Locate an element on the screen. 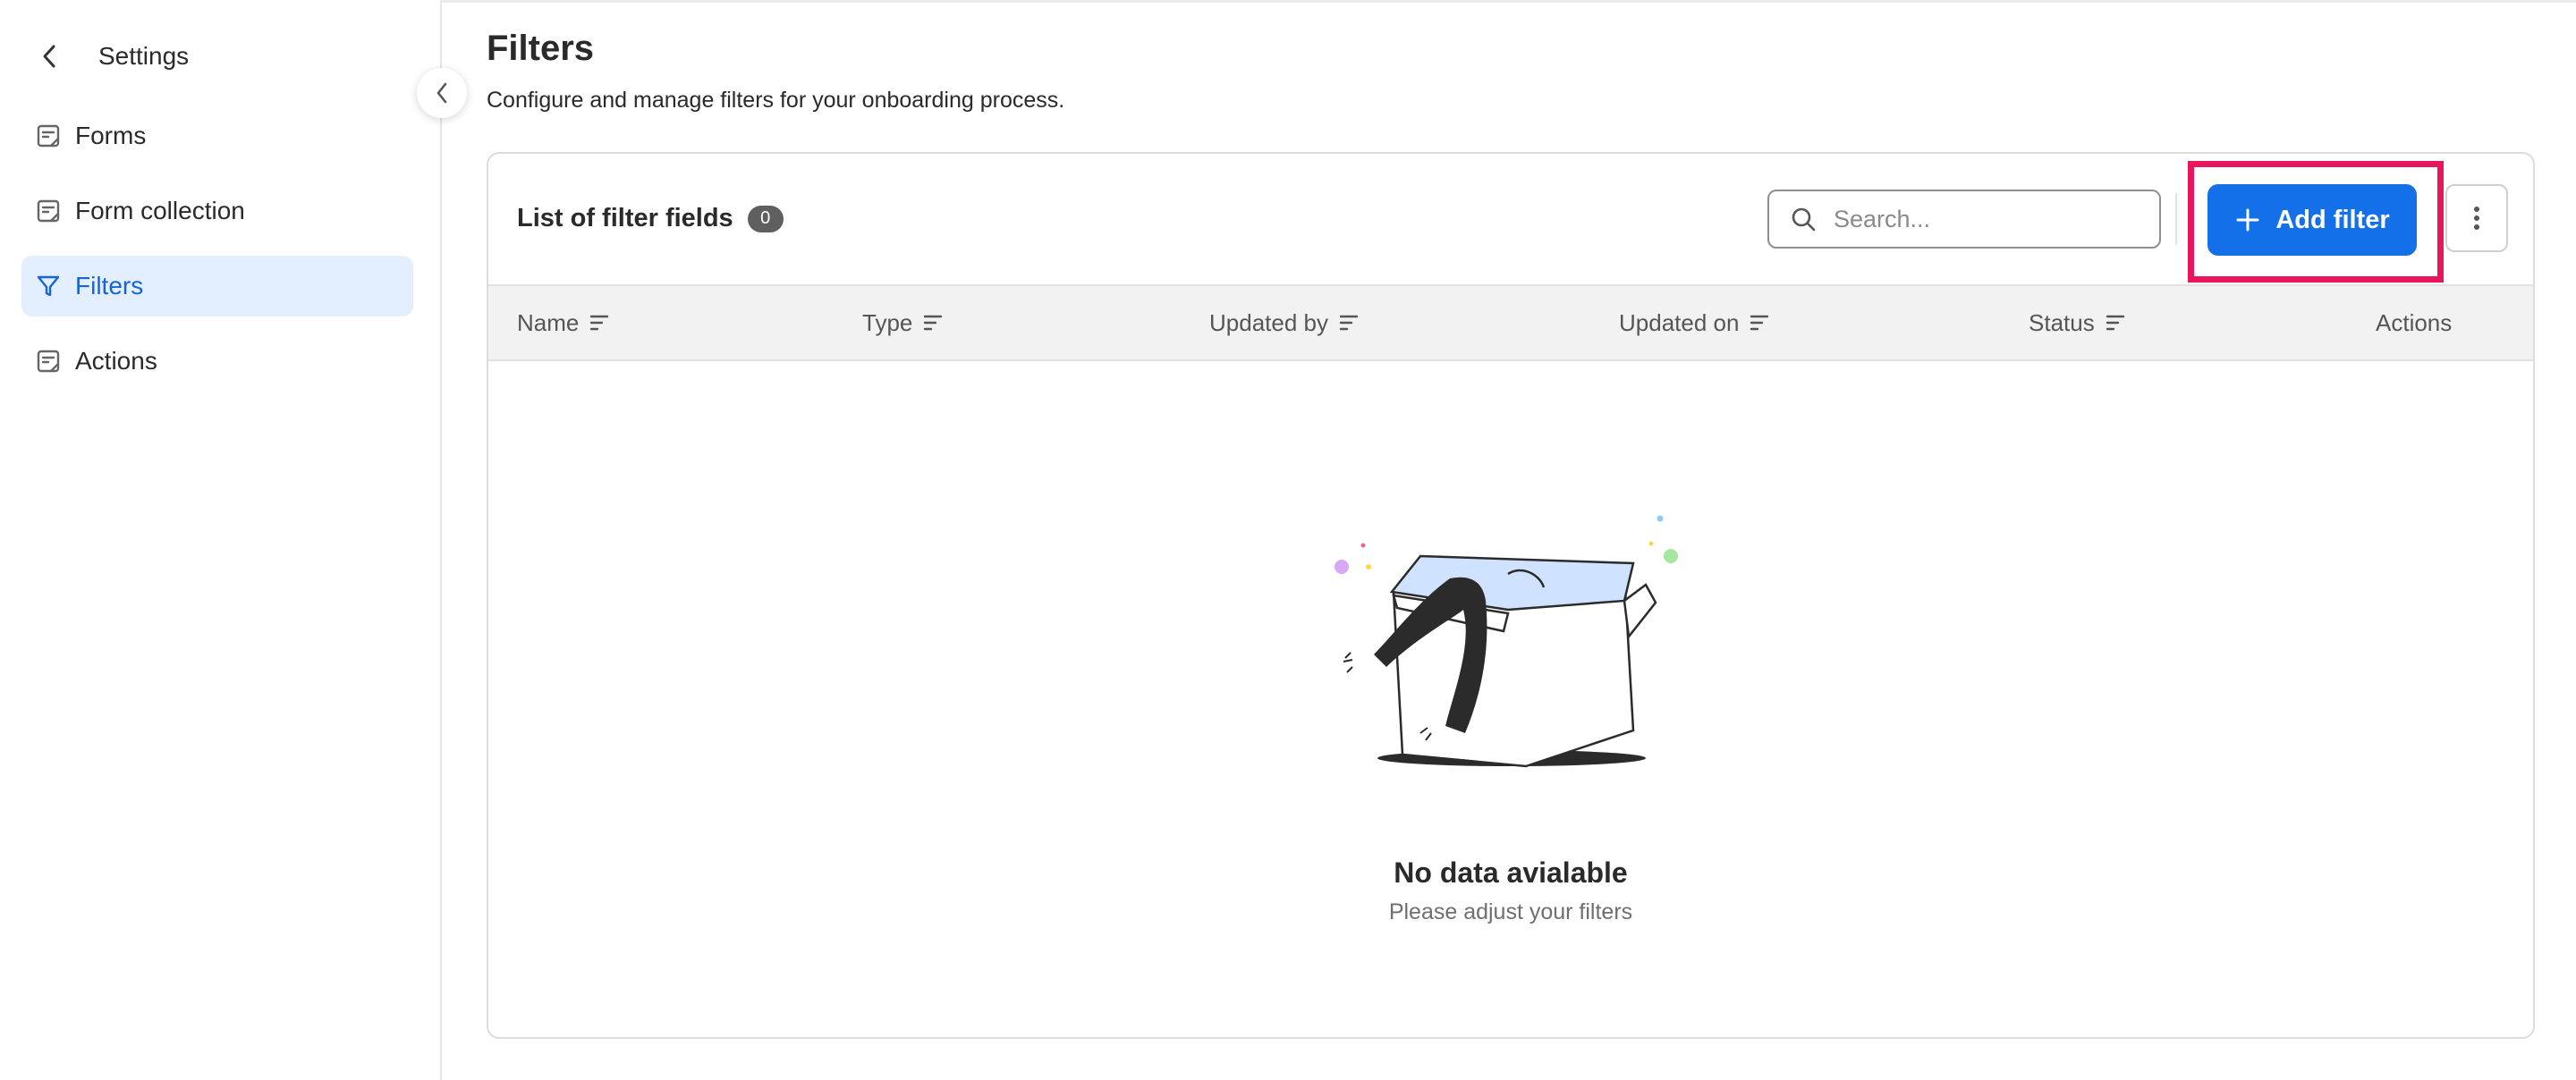 This screenshot has width=2576, height=1080. toolbar-divider is located at coordinates (2176, 219).